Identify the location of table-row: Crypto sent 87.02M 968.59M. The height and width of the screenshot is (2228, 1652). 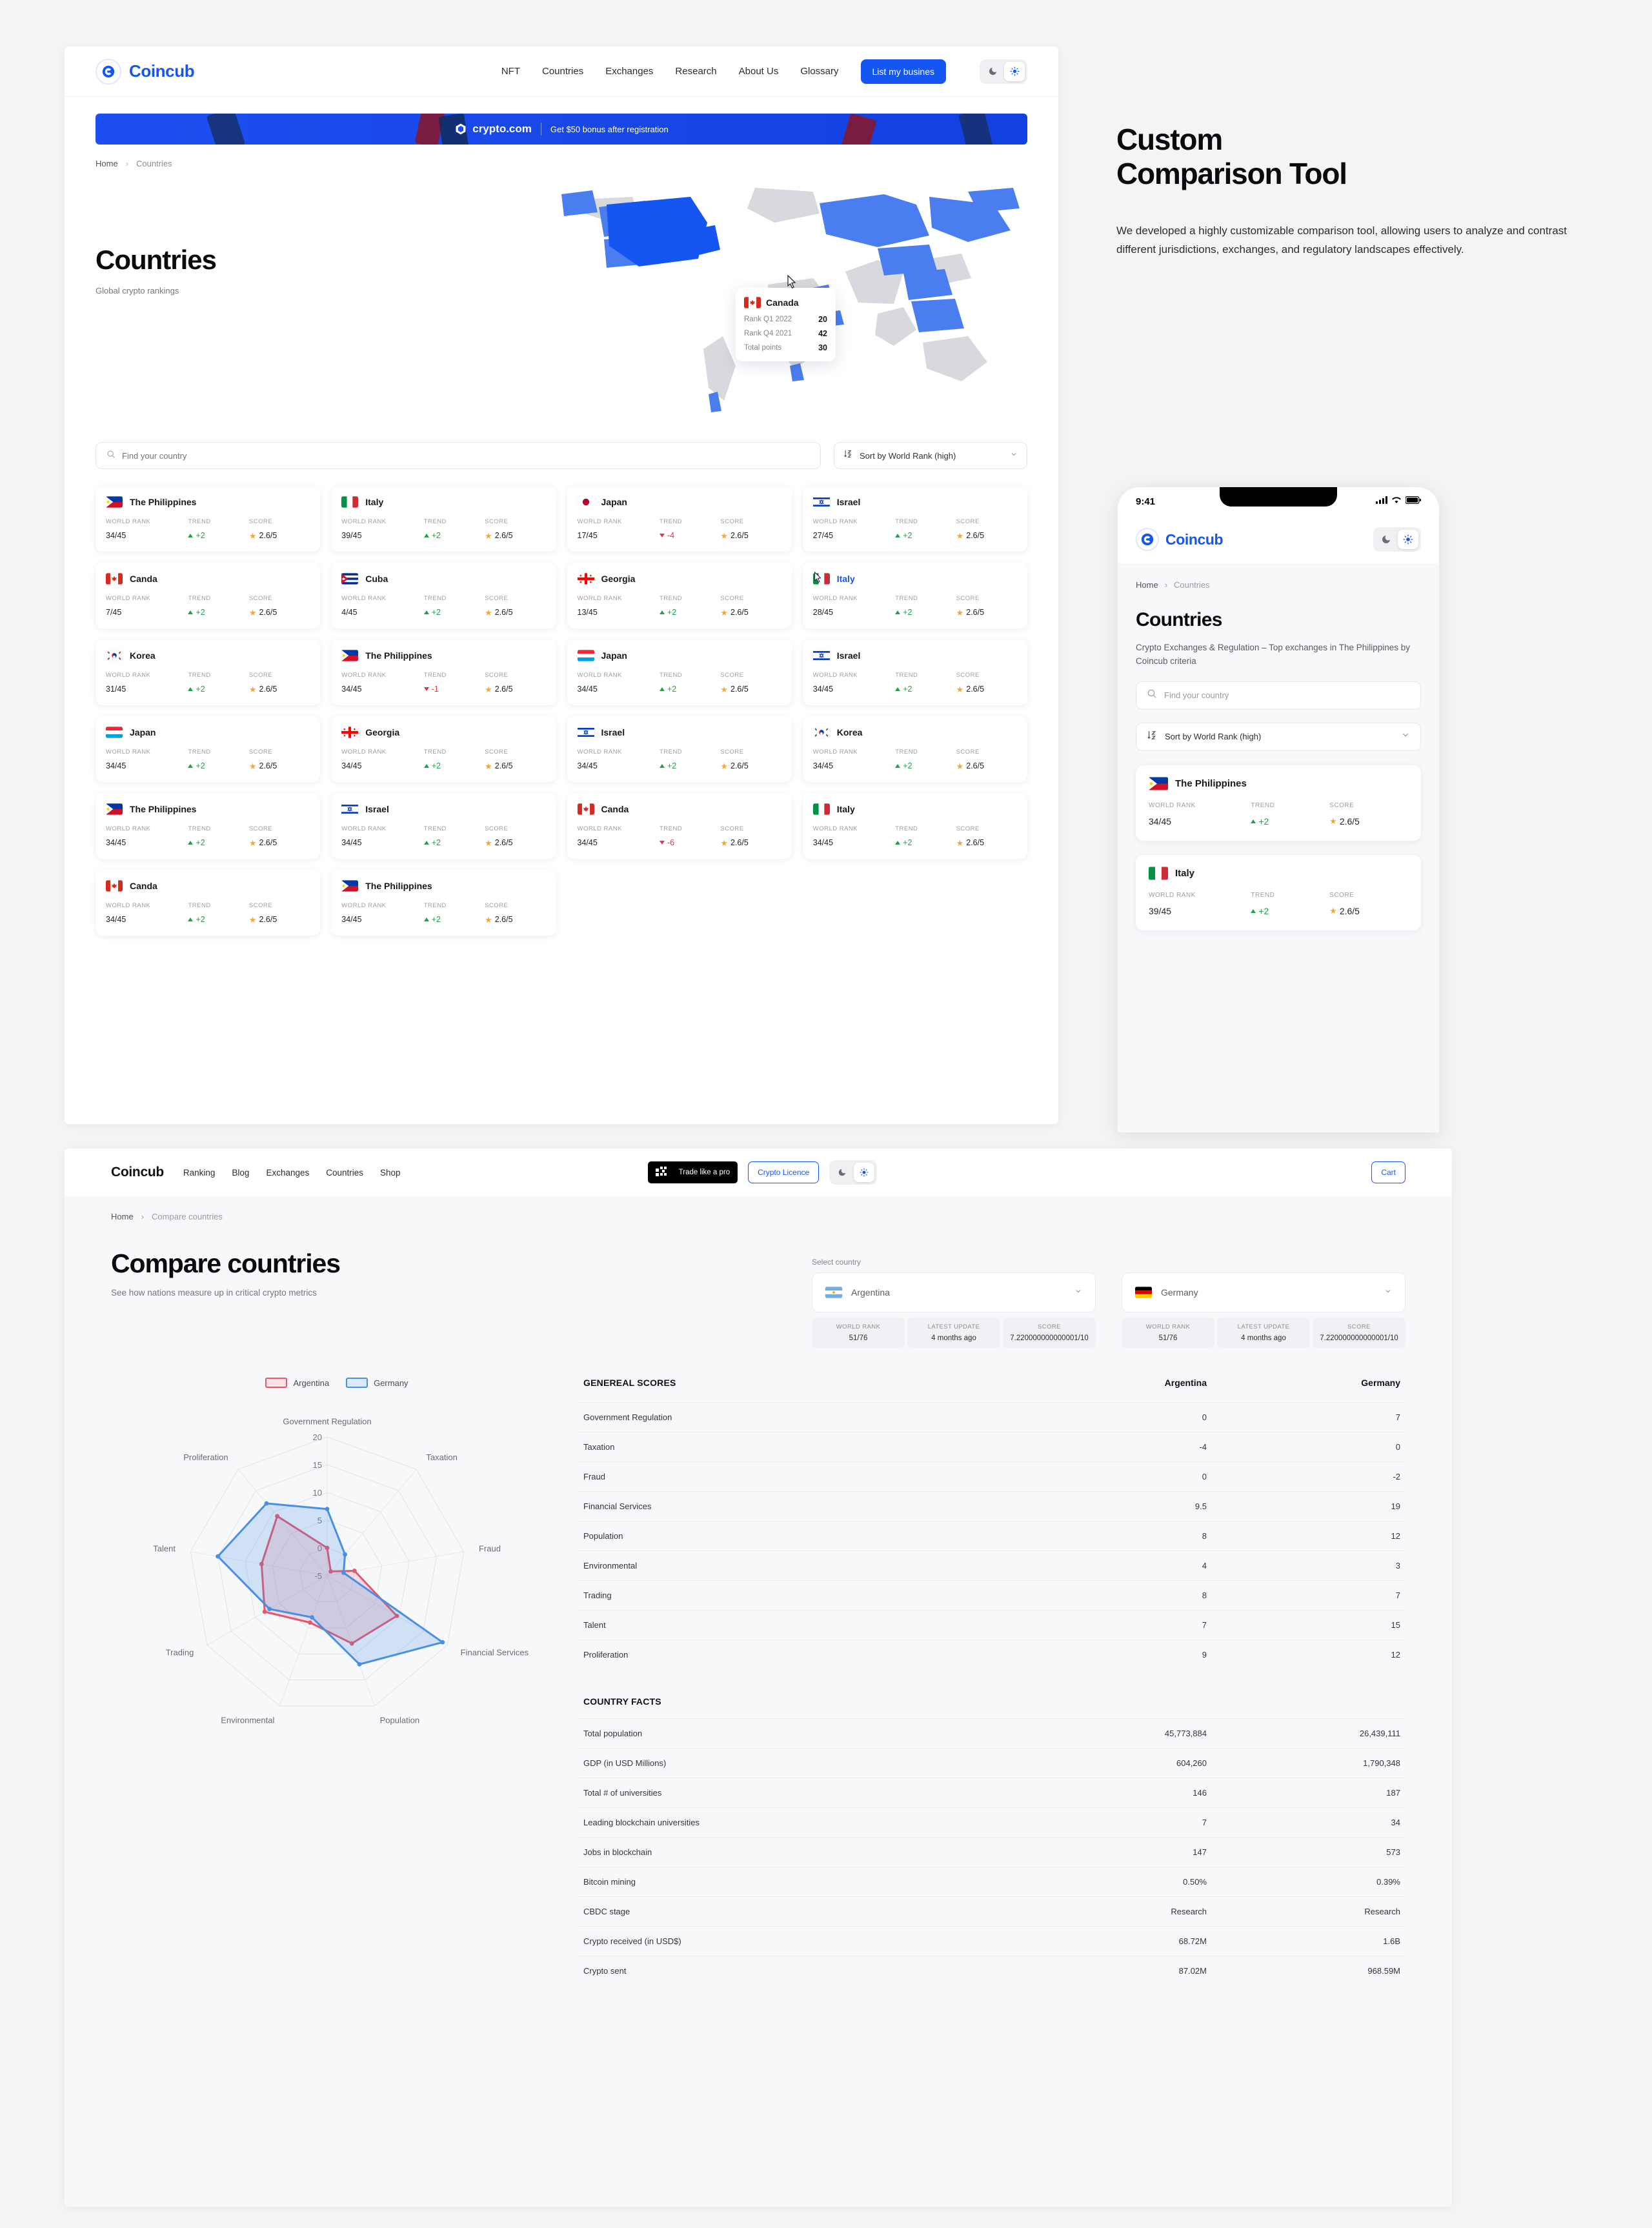
(991, 1971).